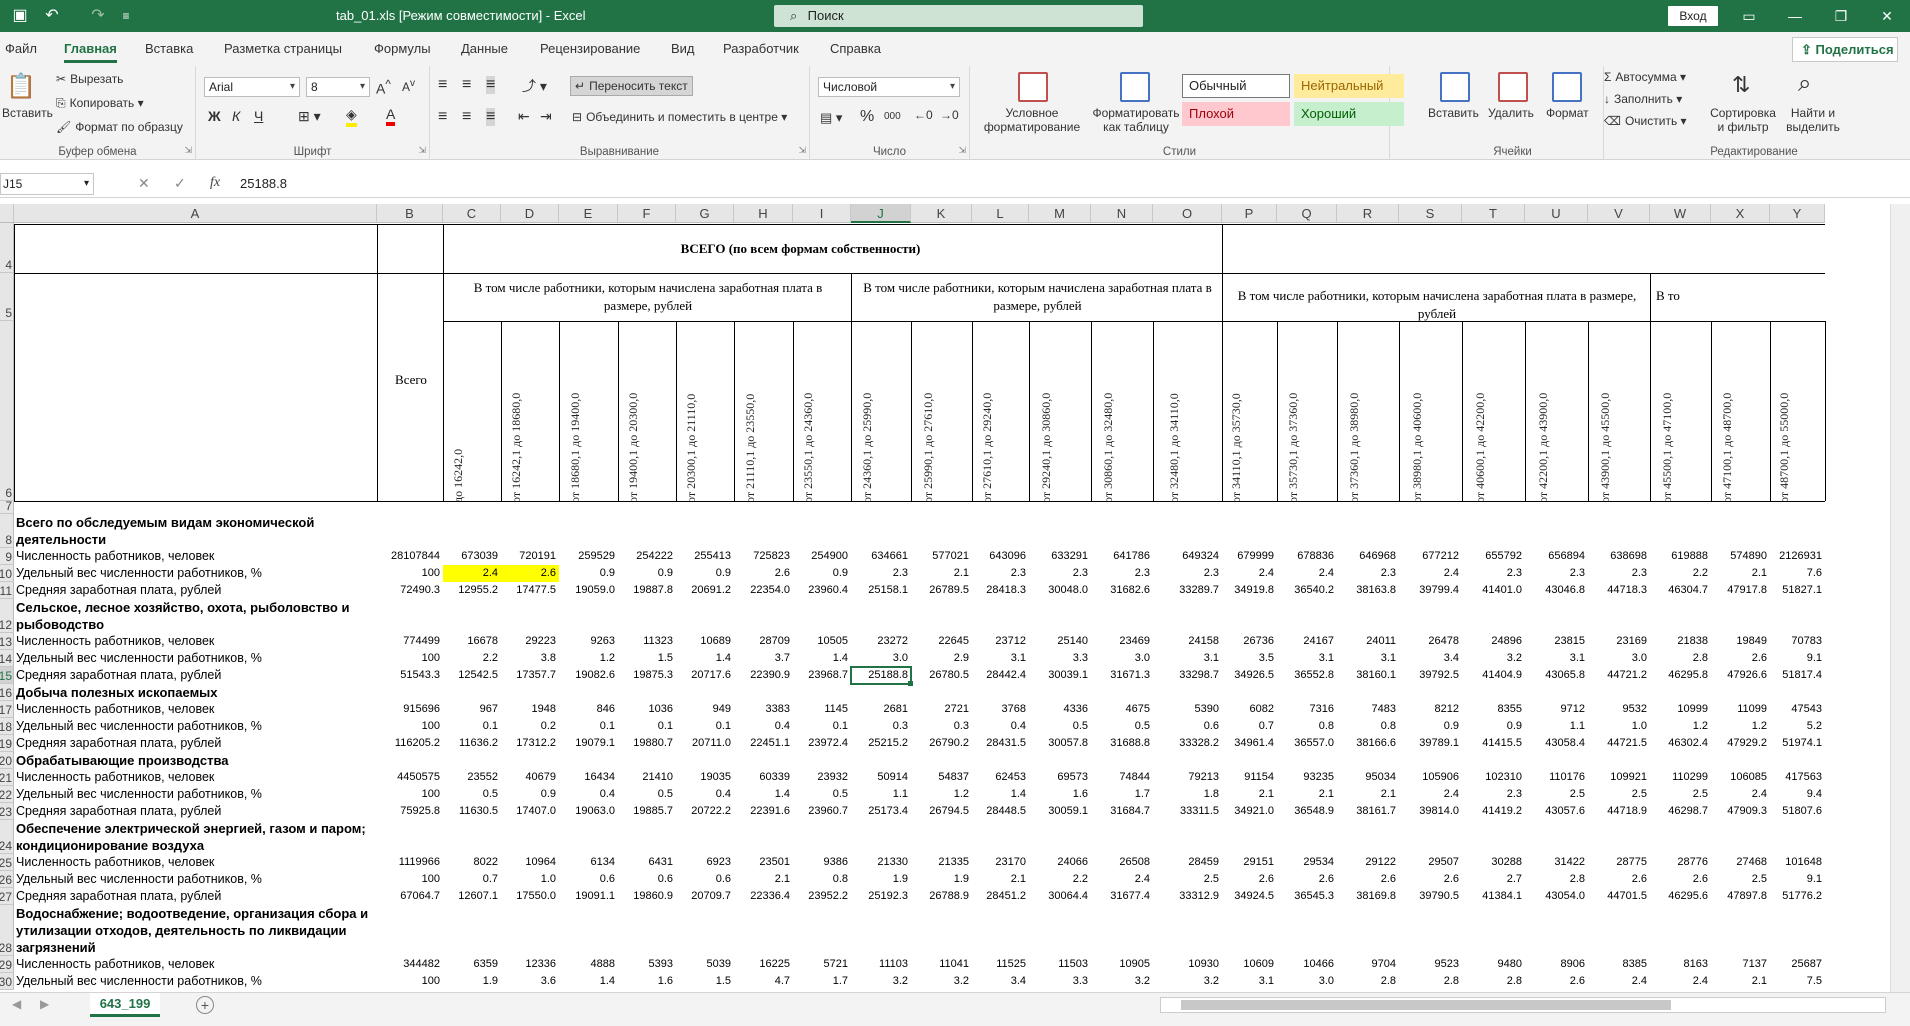 The image size is (1910, 1026). What do you see at coordinates (647, 862) in the screenshot?
I see `data-cell: 6431` at bounding box center [647, 862].